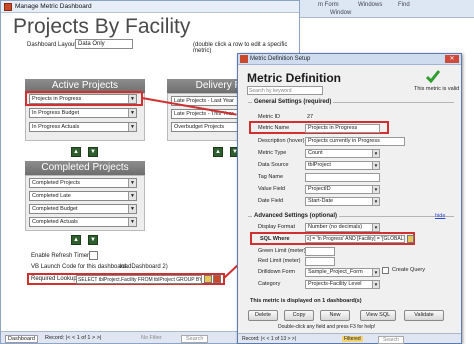 The width and height of the screenshot is (474, 344). Describe the element at coordinates (279, 261) in the screenshot. I see `red-limit-label: Red Limit (meter)` at that location.